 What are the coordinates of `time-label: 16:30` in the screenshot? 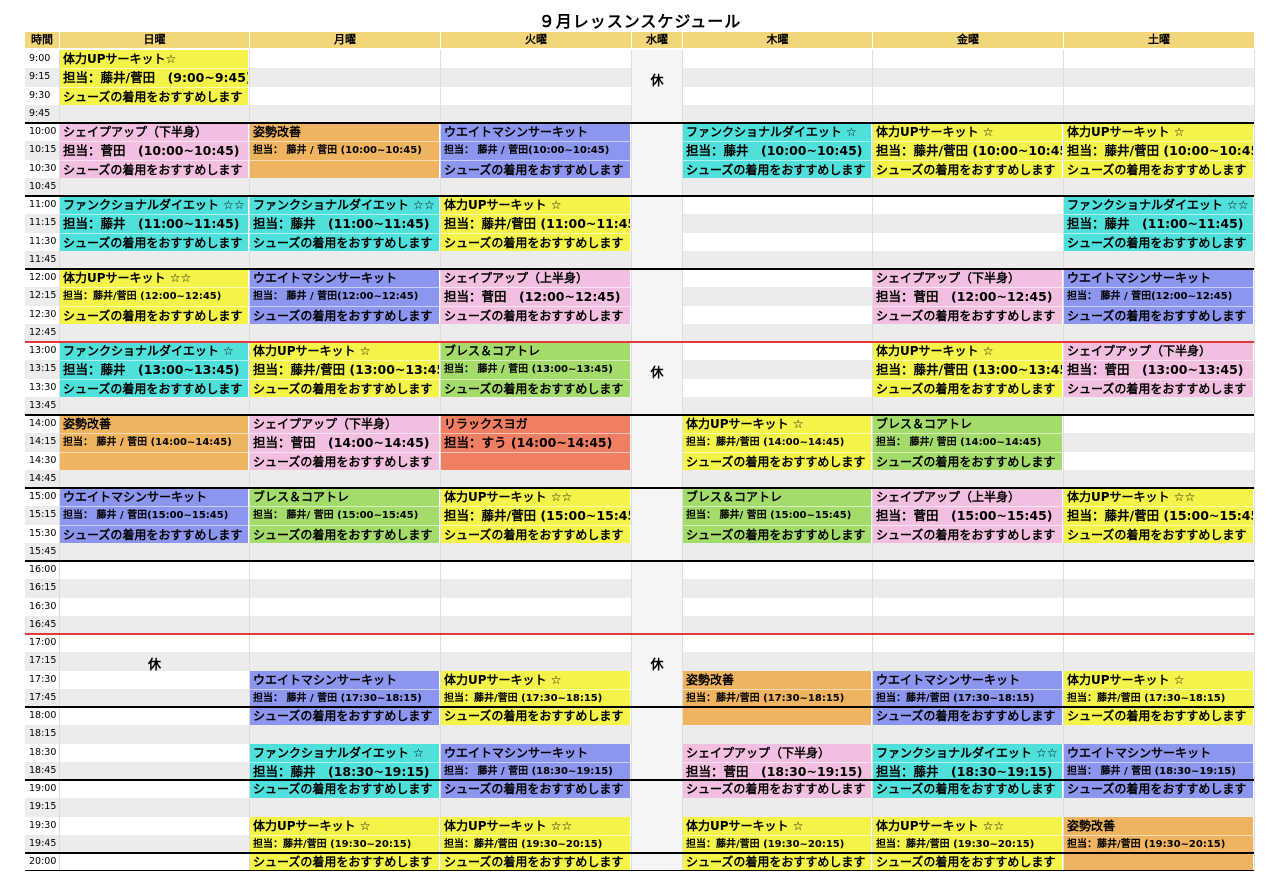 It's located at (43, 606).